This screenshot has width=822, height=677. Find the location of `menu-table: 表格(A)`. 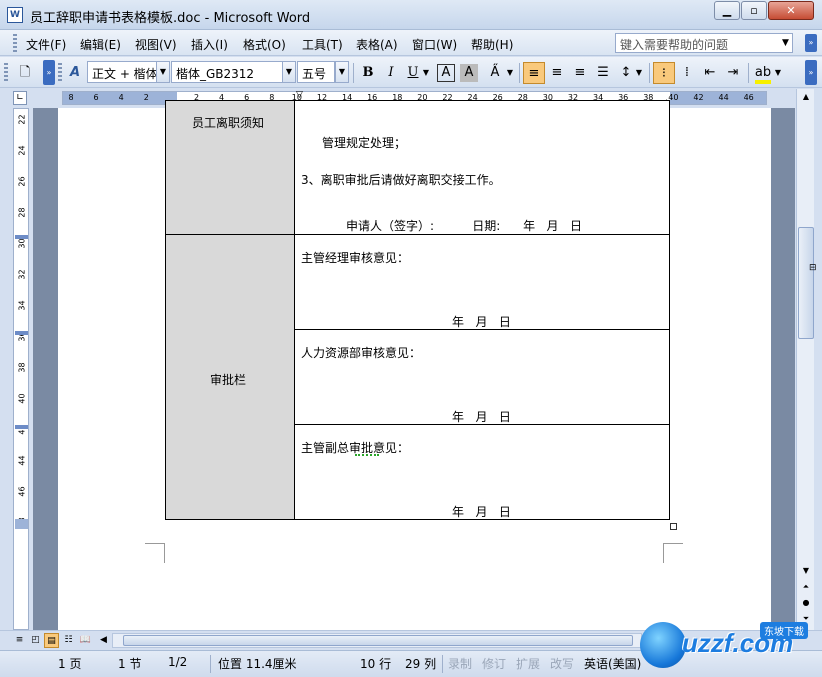

menu-table: 表格(A) is located at coordinates (377, 44).